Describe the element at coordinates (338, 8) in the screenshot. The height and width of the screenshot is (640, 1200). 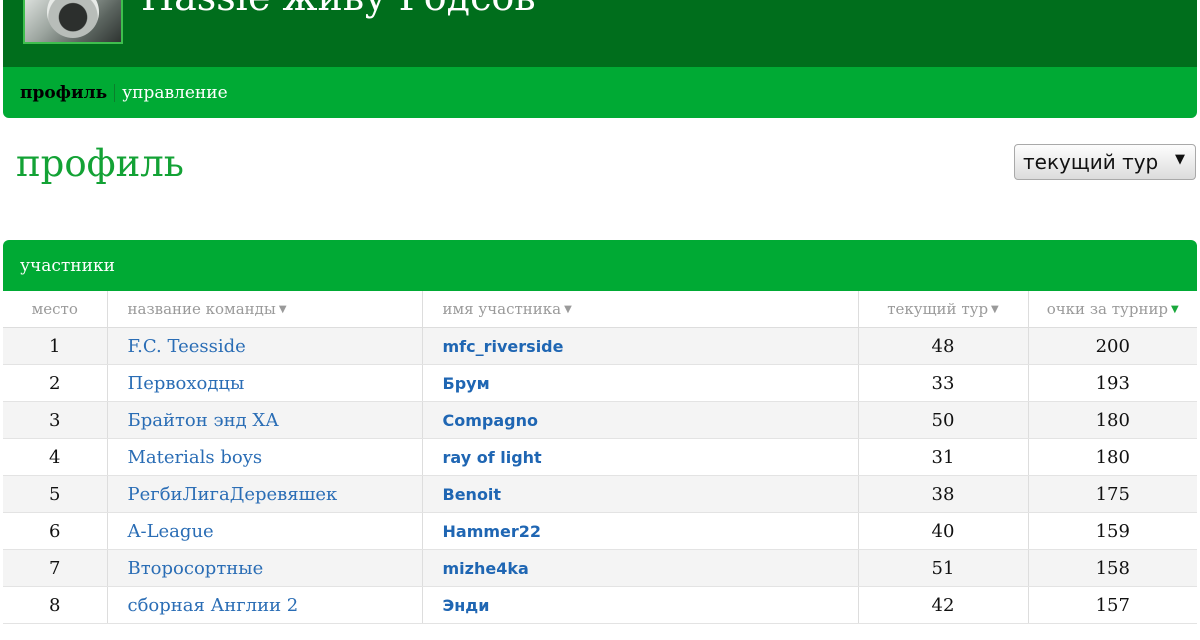
I see `site-title: Hassle живу Годсов` at that location.